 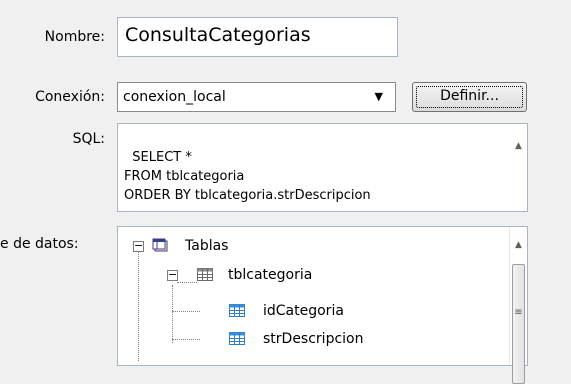 I want to click on database-icon, so click(x=160, y=245).